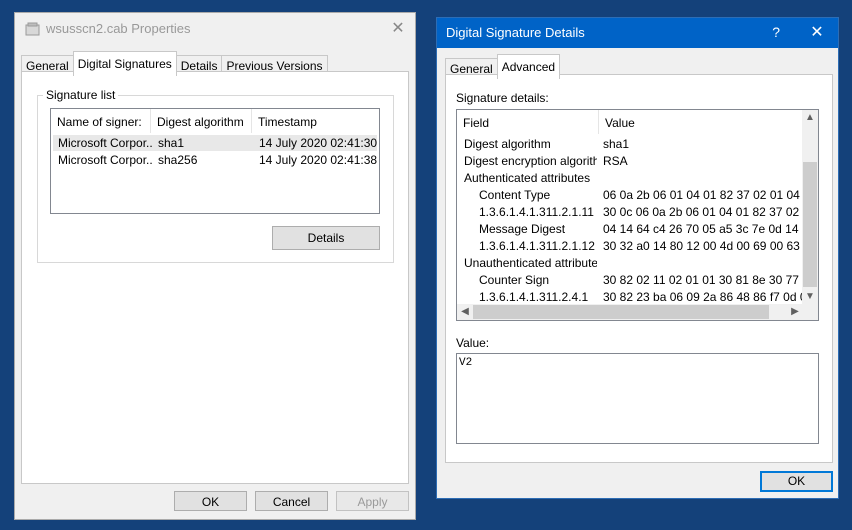 The image size is (852, 530). I want to click on details-row: Digest encryption algorithm RSA, so click(630, 161).